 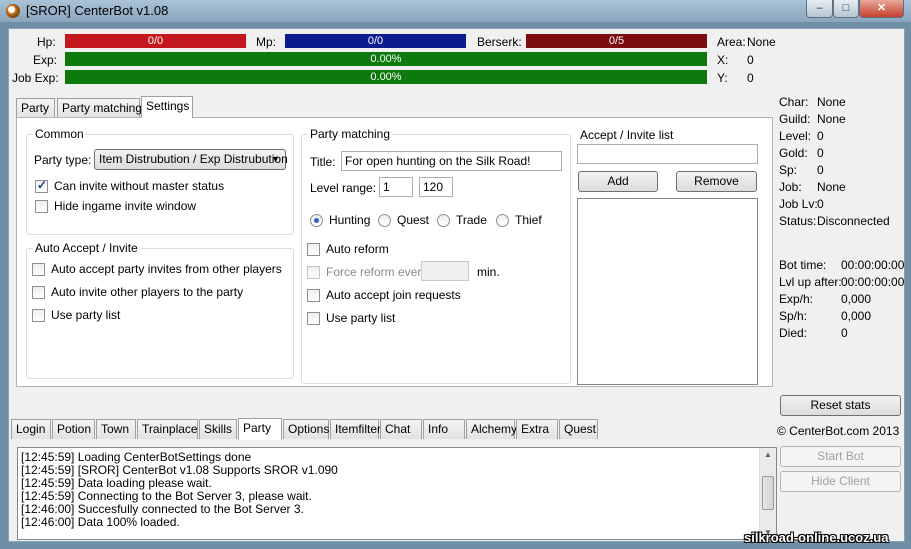 I want to click on hp-label: Hp:, so click(x=46, y=42).